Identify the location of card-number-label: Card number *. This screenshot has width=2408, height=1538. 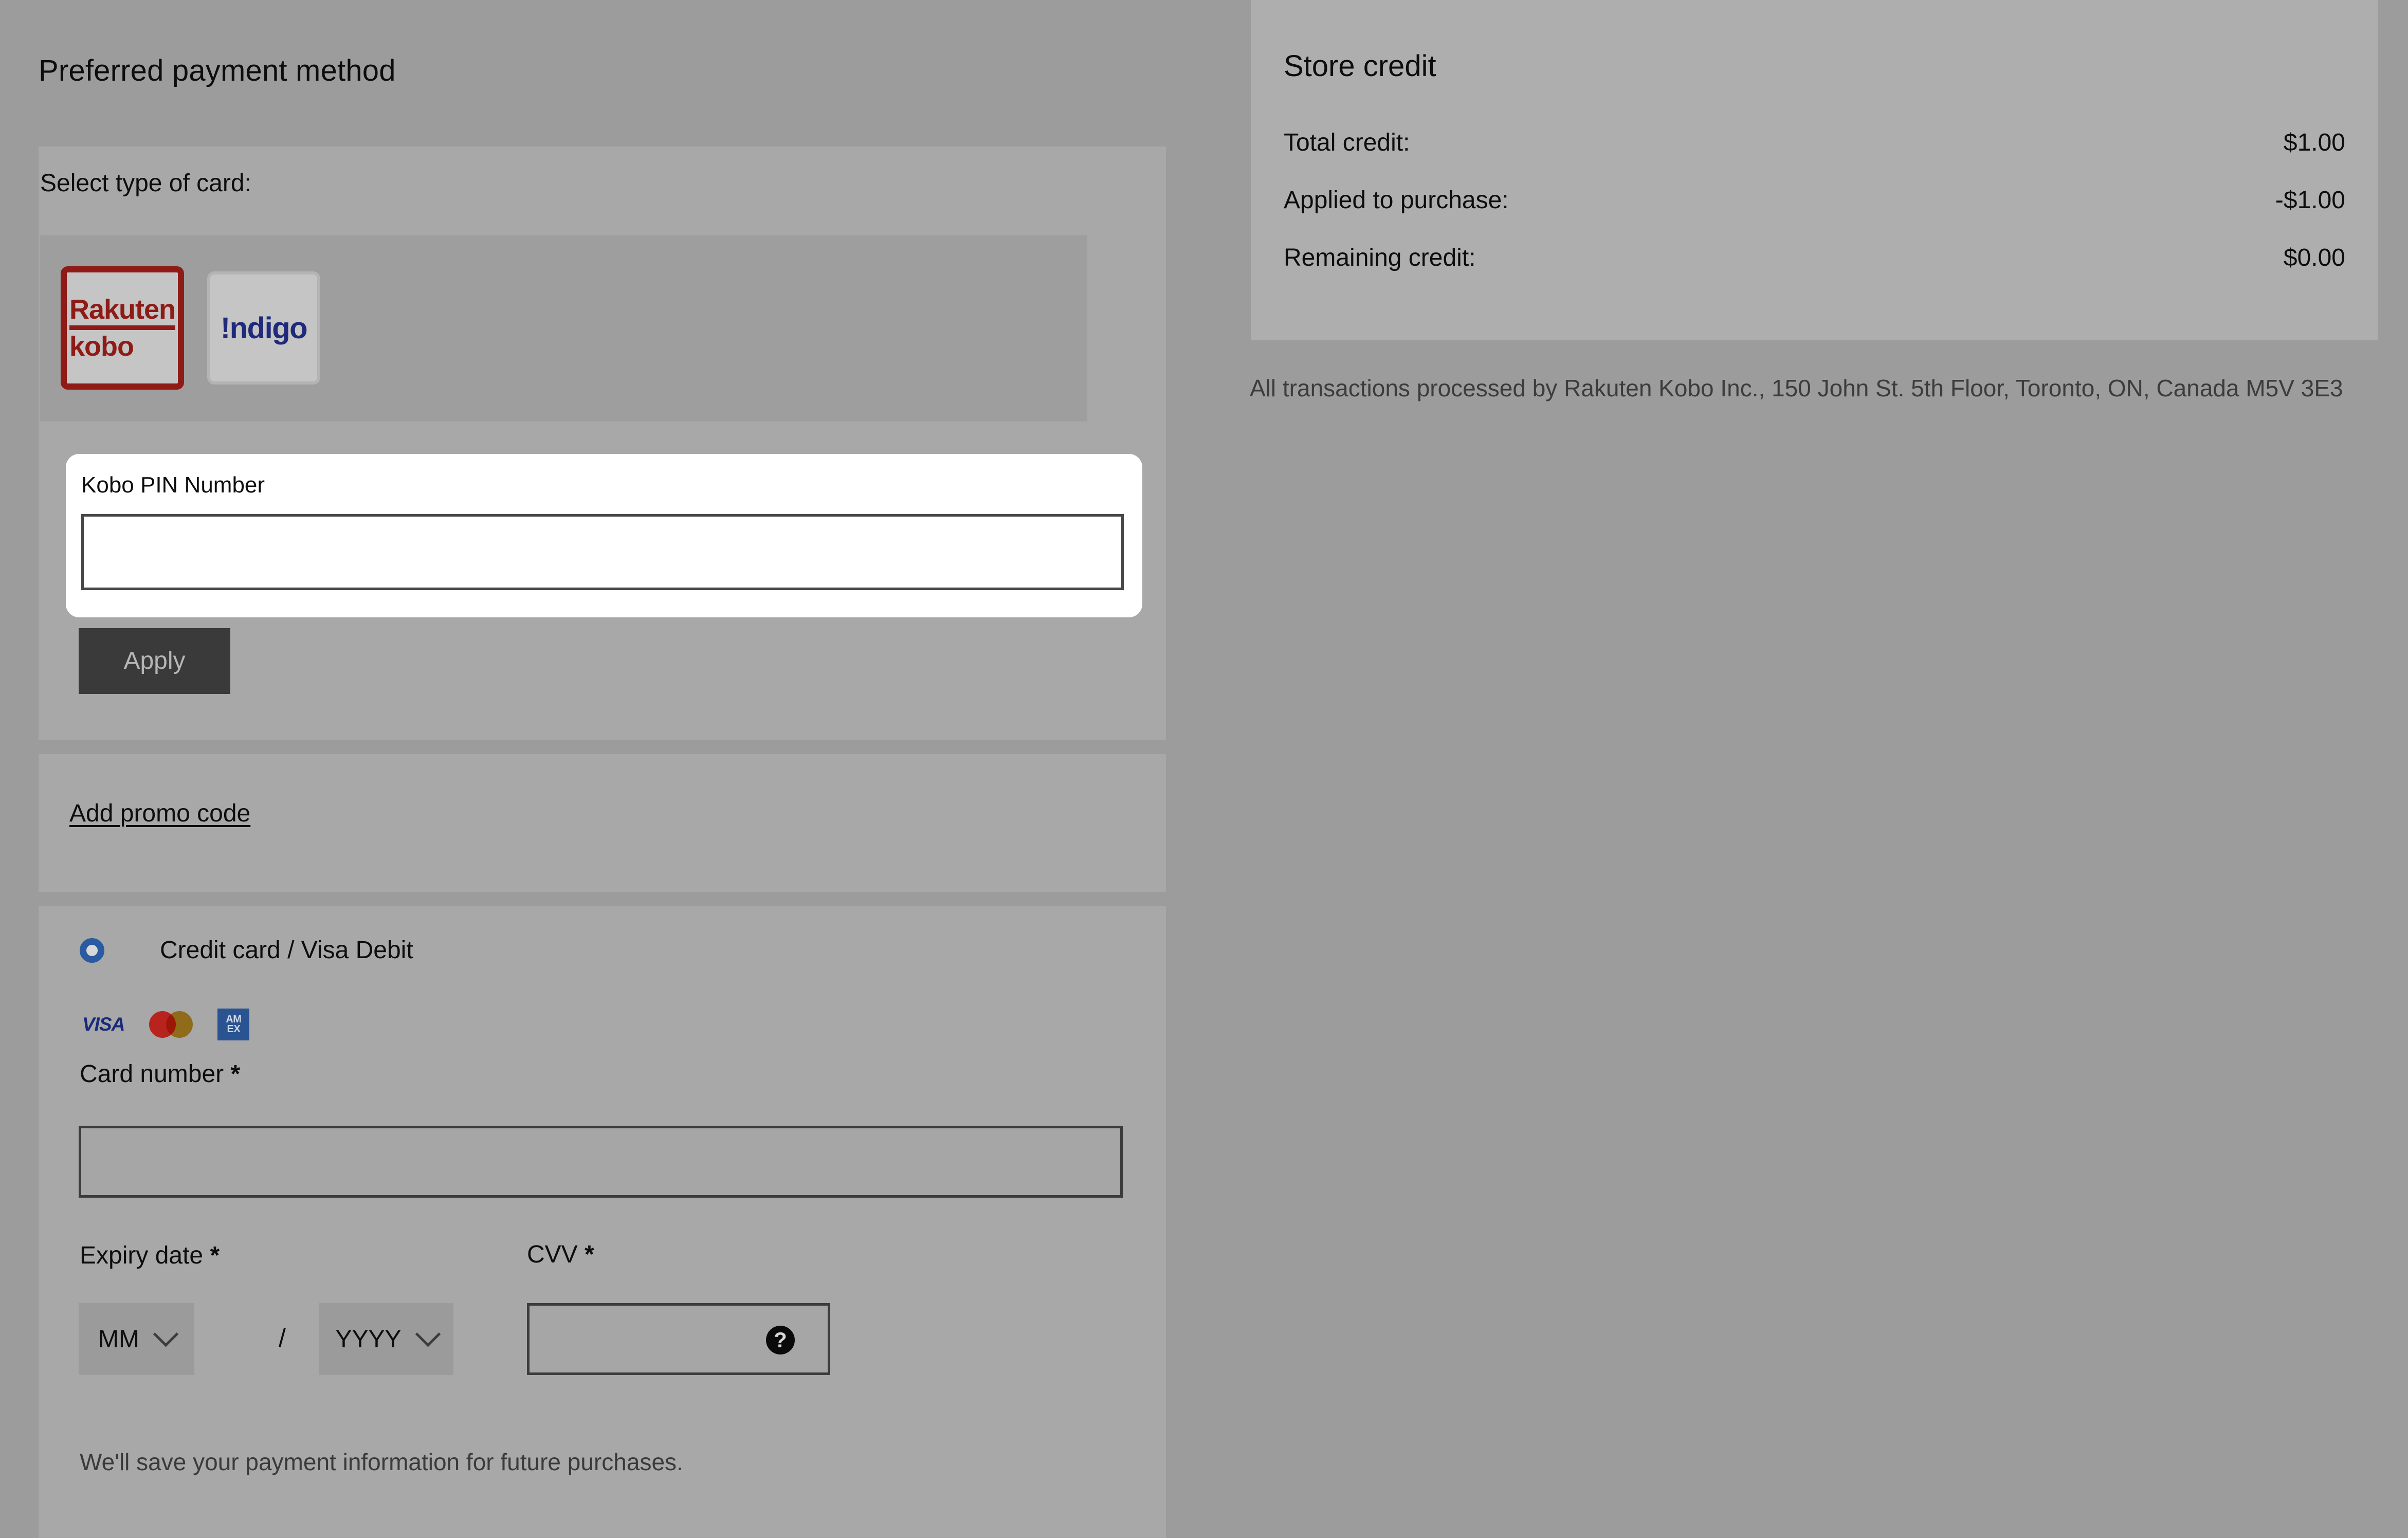
(160, 1074).